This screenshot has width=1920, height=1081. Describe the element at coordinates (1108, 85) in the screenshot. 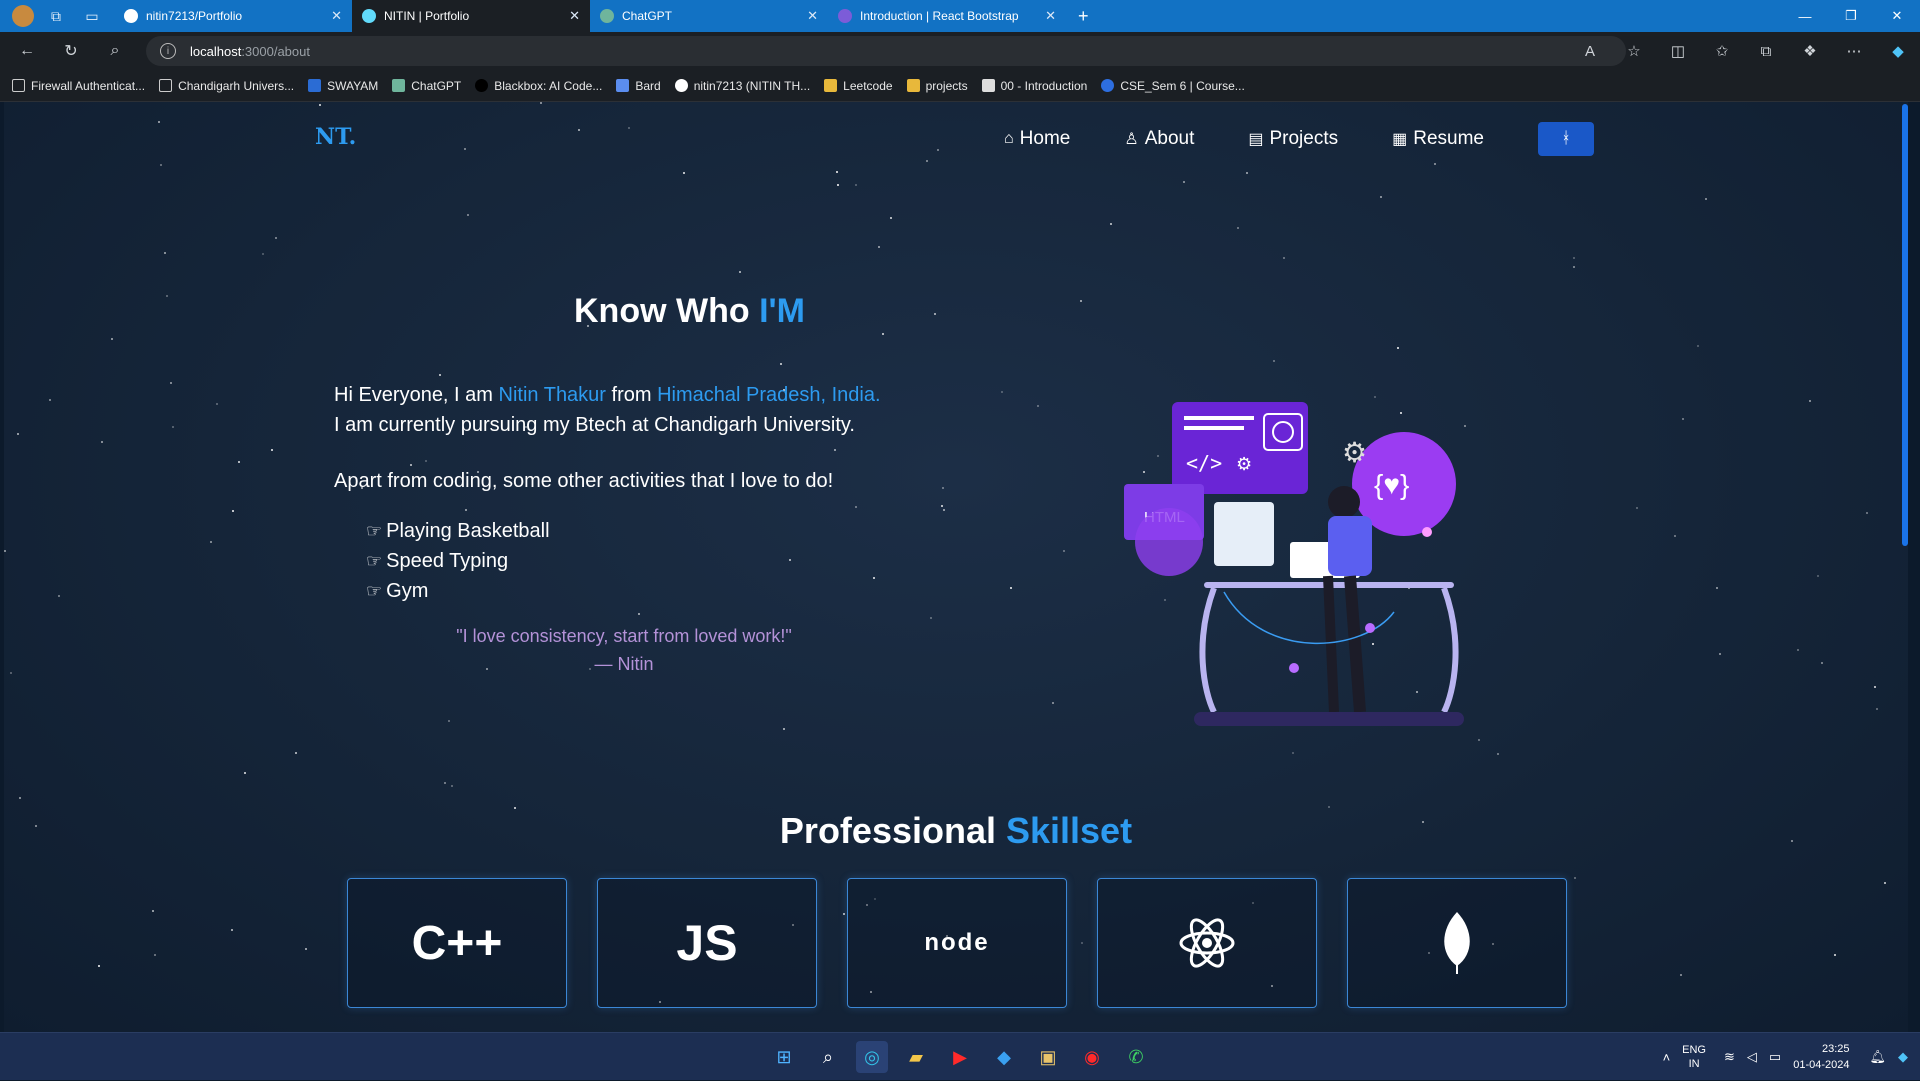

I see `canvas-icon` at that location.